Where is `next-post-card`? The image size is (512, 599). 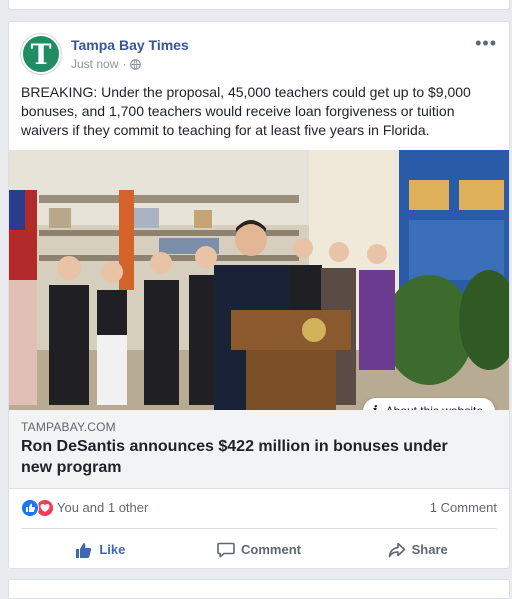
next-post-card is located at coordinates (259, 589).